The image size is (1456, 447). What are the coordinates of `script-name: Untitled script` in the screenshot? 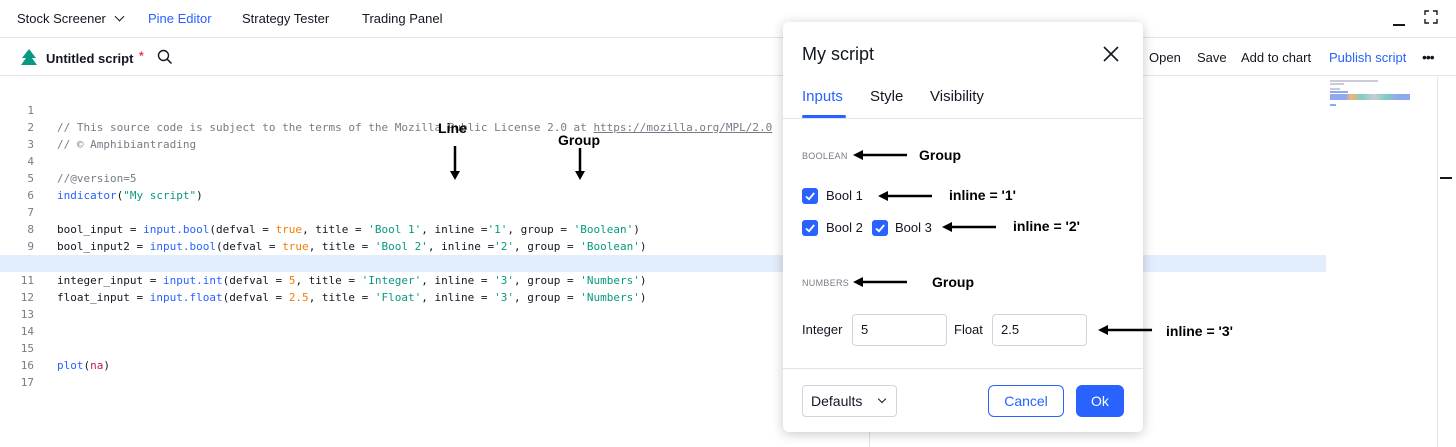 It's located at (89, 58).